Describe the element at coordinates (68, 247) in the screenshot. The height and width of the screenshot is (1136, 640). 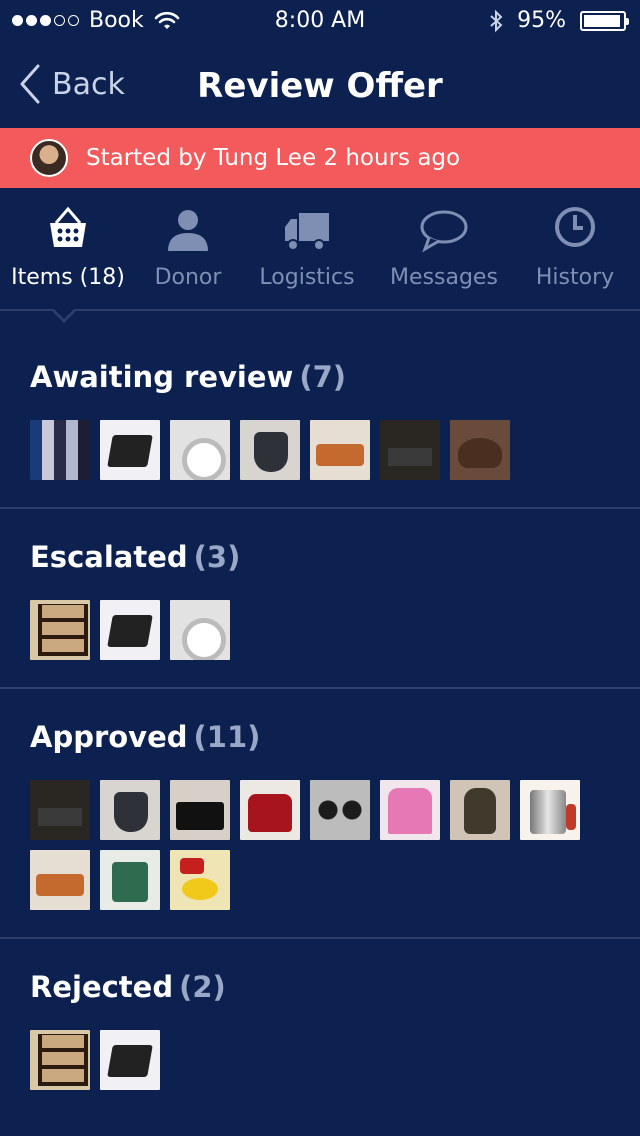
I see `tab-items: Items (18)` at that location.